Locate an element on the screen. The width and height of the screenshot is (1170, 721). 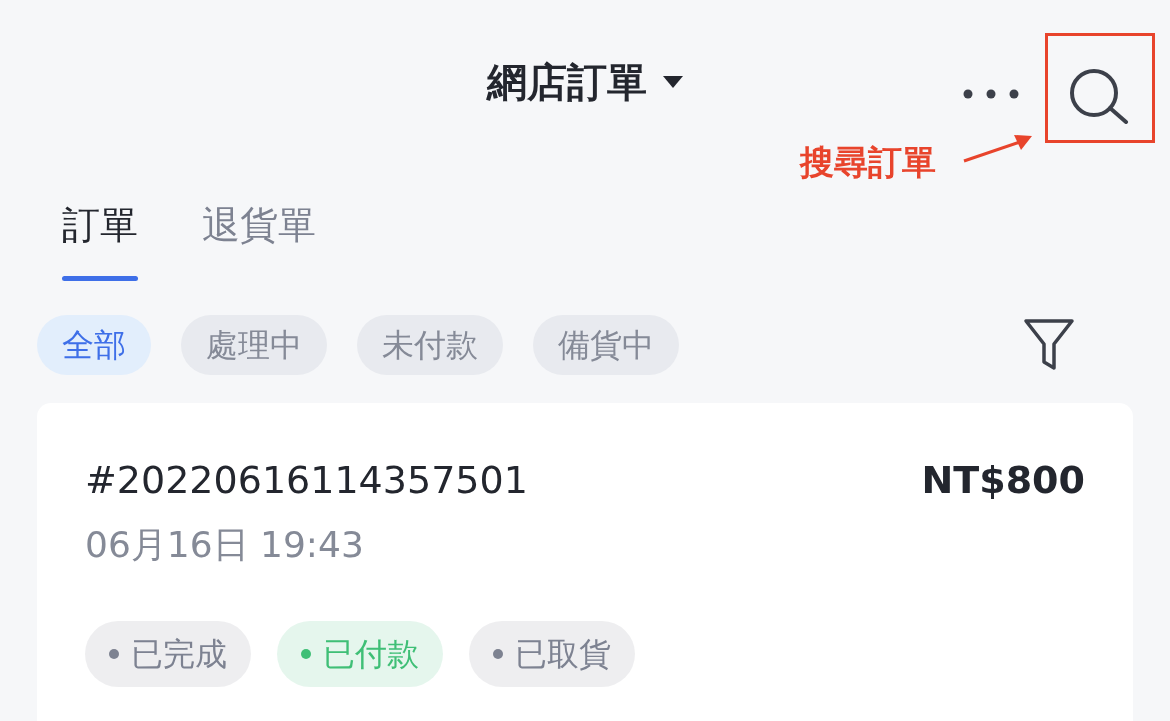
caret-down-icon is located at coordinates (673, 82).